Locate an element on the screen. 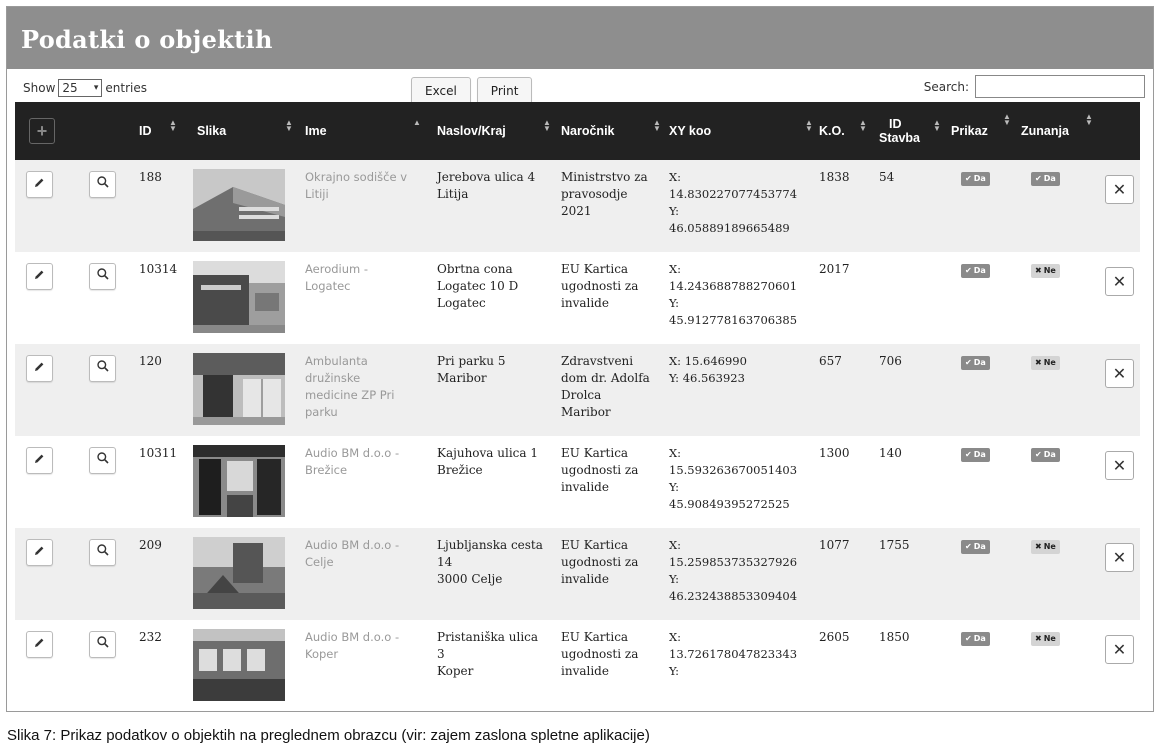  coordinate-line: 15.259853735327926 is located at coordinates (733, 562).